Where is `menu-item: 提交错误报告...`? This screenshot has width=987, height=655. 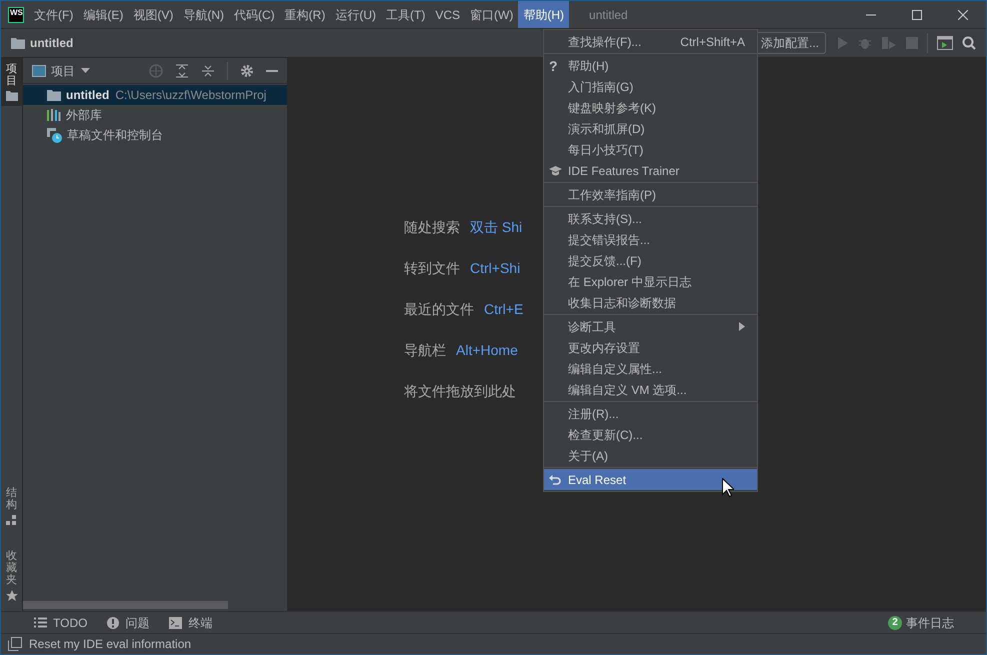
menu-item: 提交错误报告... is located at coordinates (650, 239).